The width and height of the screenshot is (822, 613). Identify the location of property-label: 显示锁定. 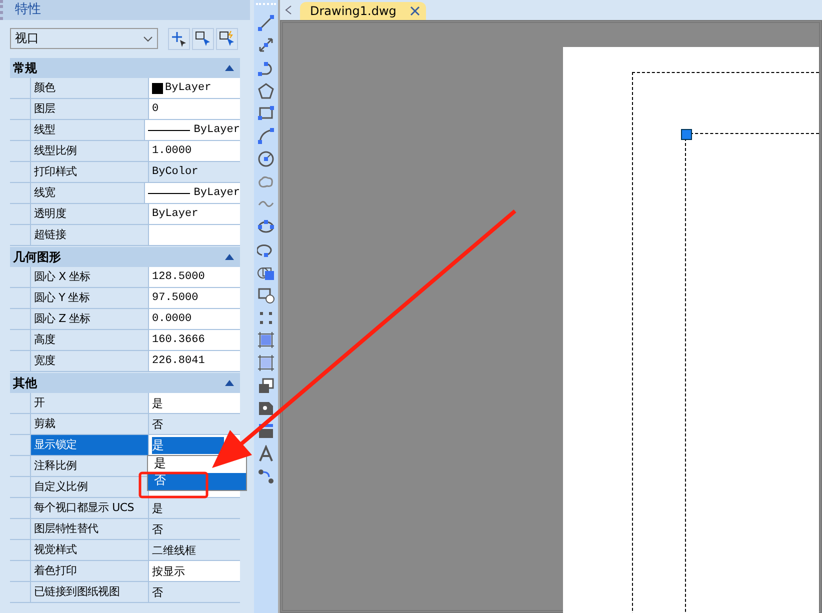
(89, 445).